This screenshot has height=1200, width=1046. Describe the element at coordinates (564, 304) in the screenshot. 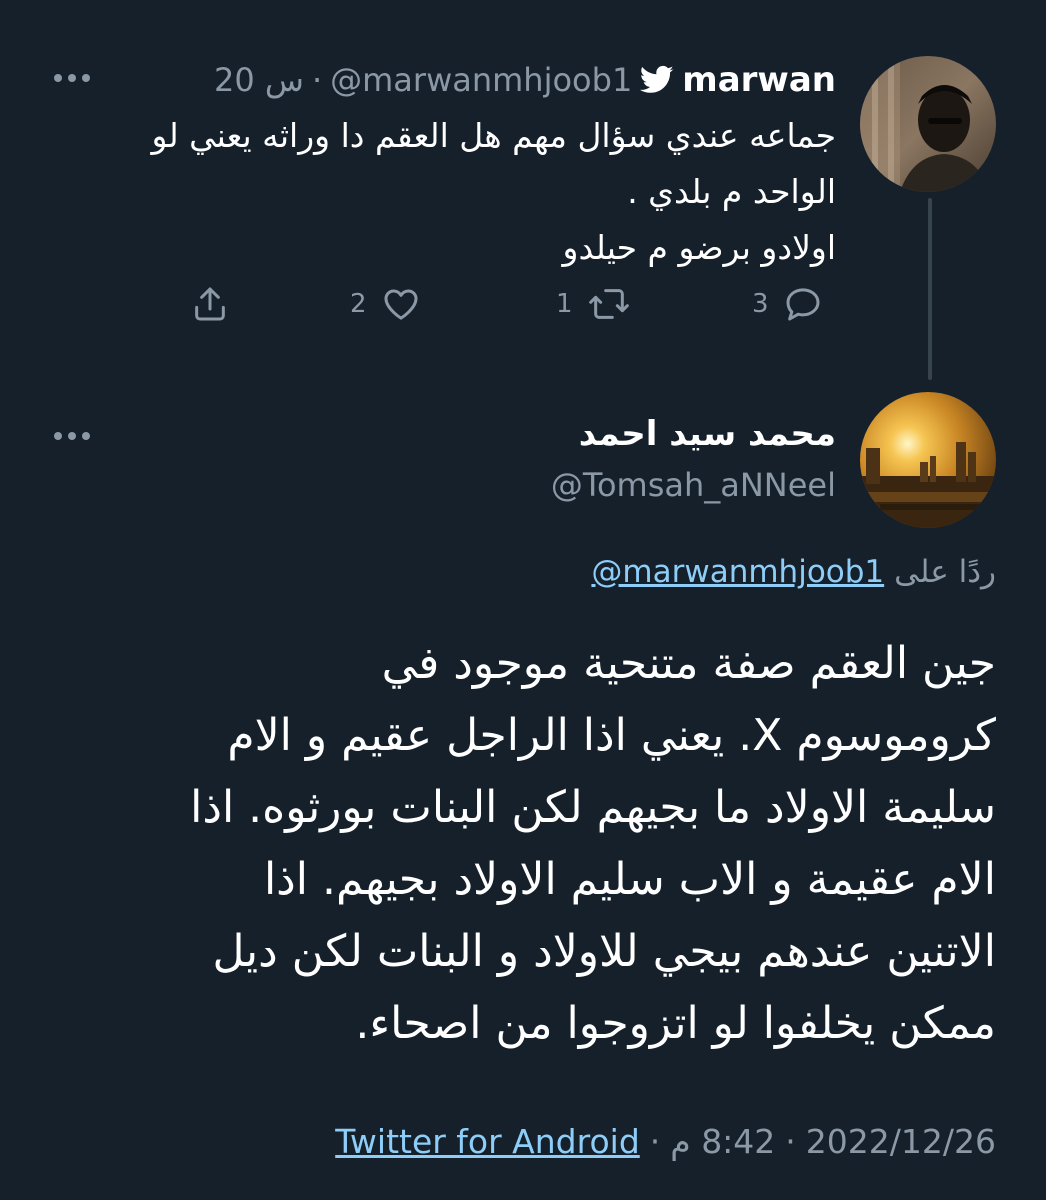

I see `retweet-count: 1` at that location.